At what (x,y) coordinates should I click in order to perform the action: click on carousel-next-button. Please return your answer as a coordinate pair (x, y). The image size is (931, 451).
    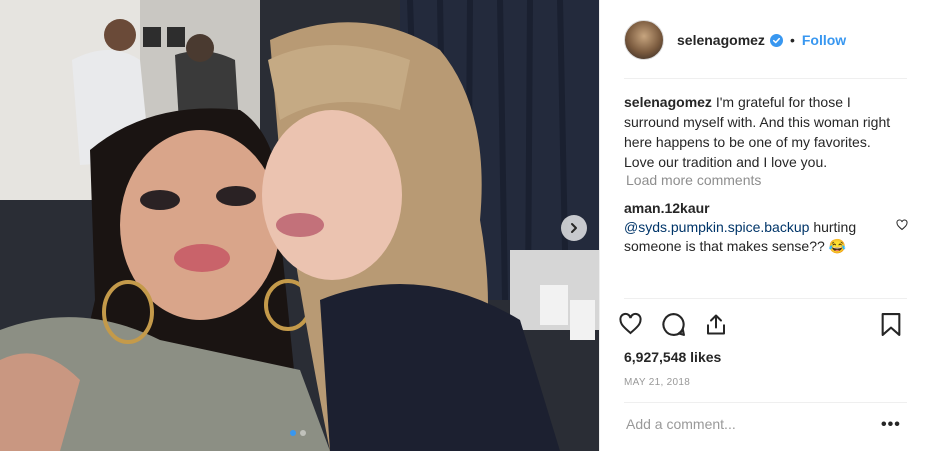
    Looking at the image, I should click on (574, 228).